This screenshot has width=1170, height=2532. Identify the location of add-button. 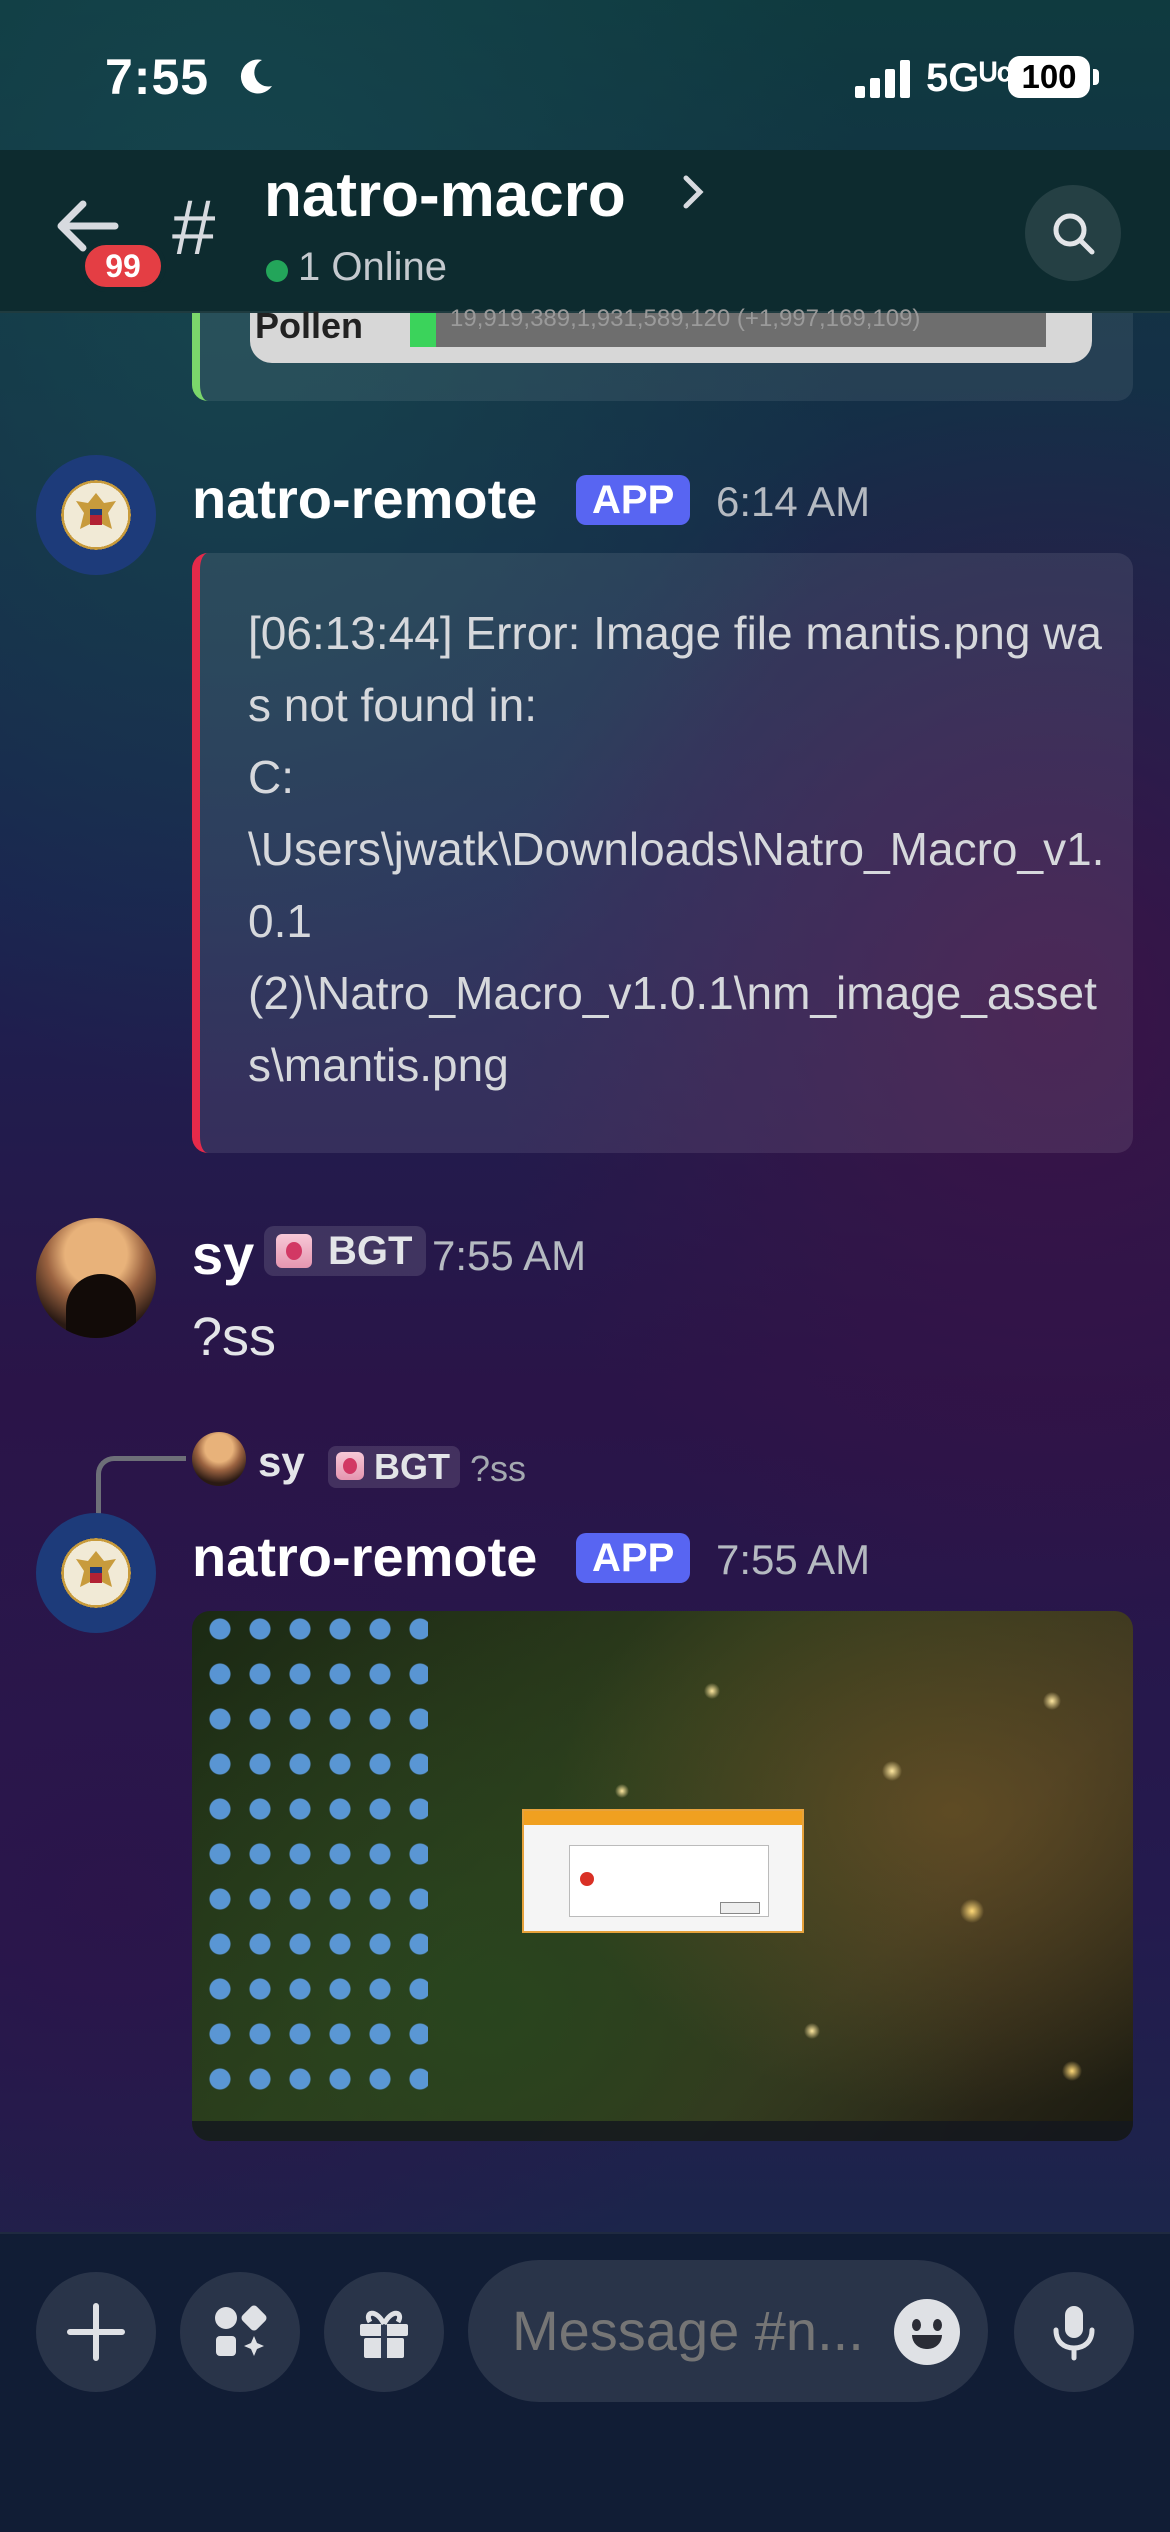
(96, 2332).